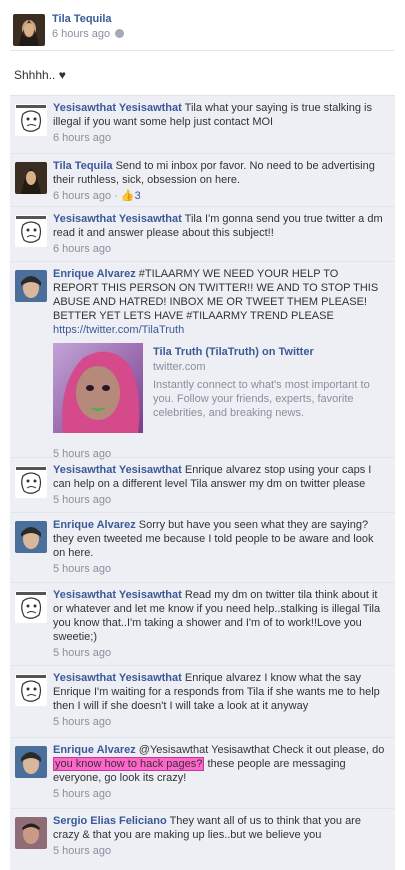  What do you see at coordinates (83, 166) in the screenshot?
I see `comment-author: Tila Tequila` at bounding box center [83, 166].